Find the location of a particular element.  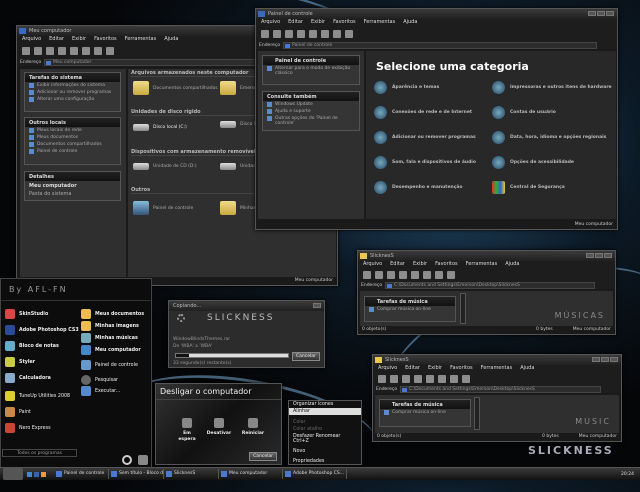

my-documents-link: Meus documentos is located at coordinates (112, 314).